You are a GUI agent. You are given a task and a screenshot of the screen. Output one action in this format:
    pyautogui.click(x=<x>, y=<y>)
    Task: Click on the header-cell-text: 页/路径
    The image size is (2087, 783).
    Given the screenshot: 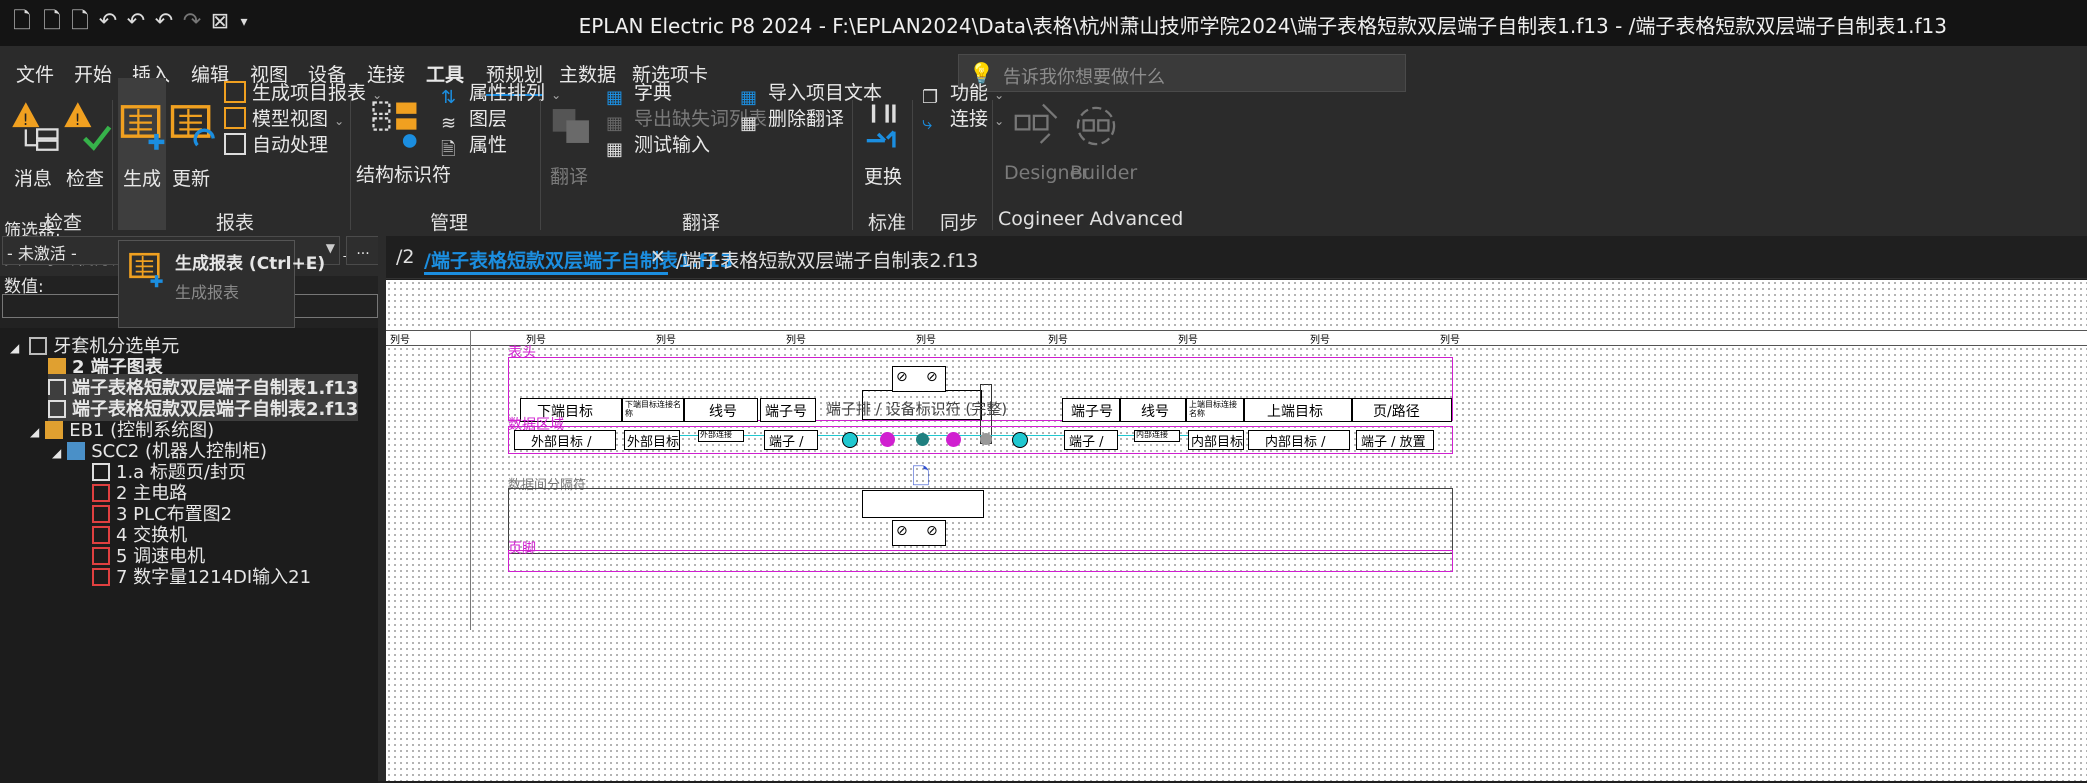 What is the action you would take?
    pyautogui.click(x=1396, y=412)
    